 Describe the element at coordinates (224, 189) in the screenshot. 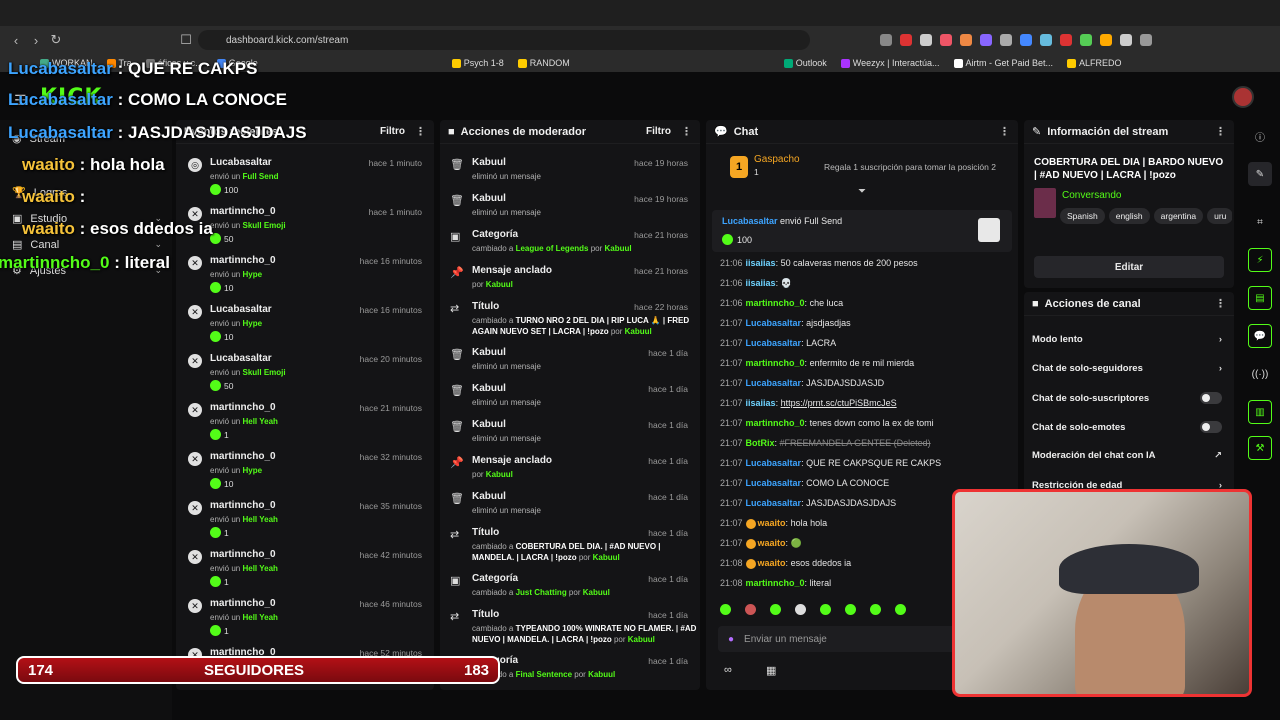

I see `event-amount: 100` at that location.